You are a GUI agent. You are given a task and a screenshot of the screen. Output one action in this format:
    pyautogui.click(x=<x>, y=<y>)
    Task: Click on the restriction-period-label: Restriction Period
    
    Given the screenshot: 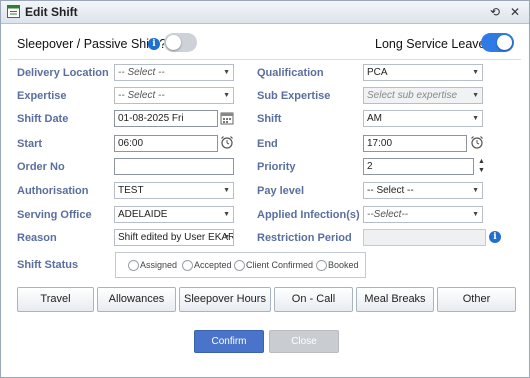 What is the action you would take?
    pyautogui.click(x=304, y=238)
    